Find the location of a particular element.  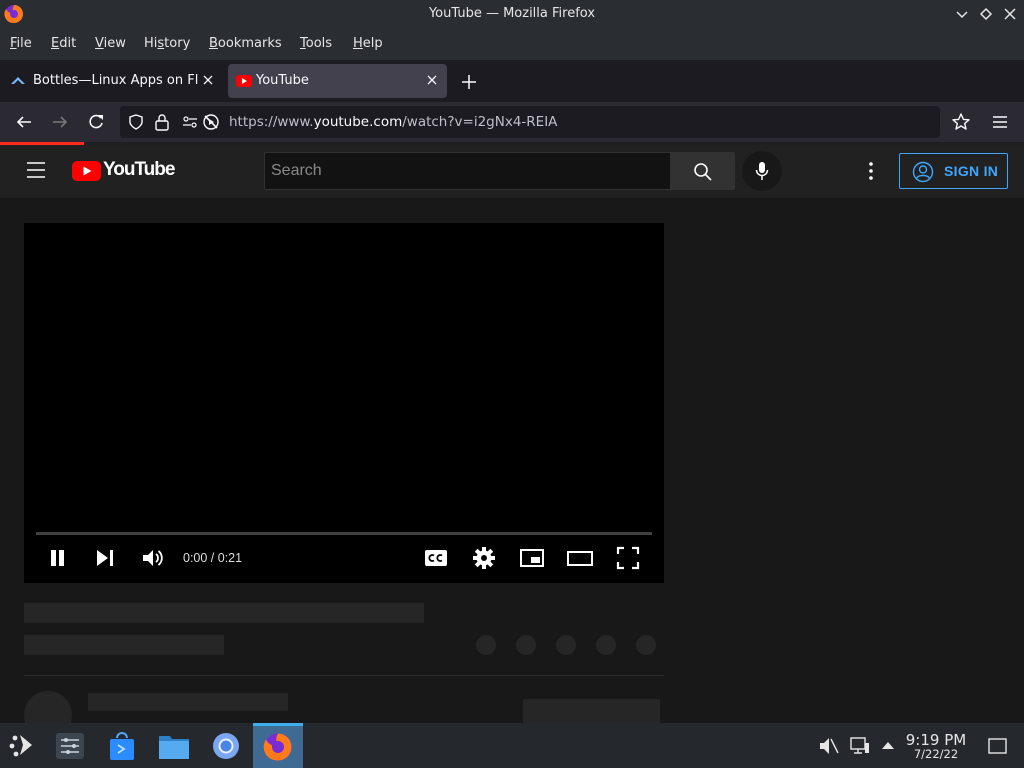

settings-gear-icon is located at coordinates (484, 558).